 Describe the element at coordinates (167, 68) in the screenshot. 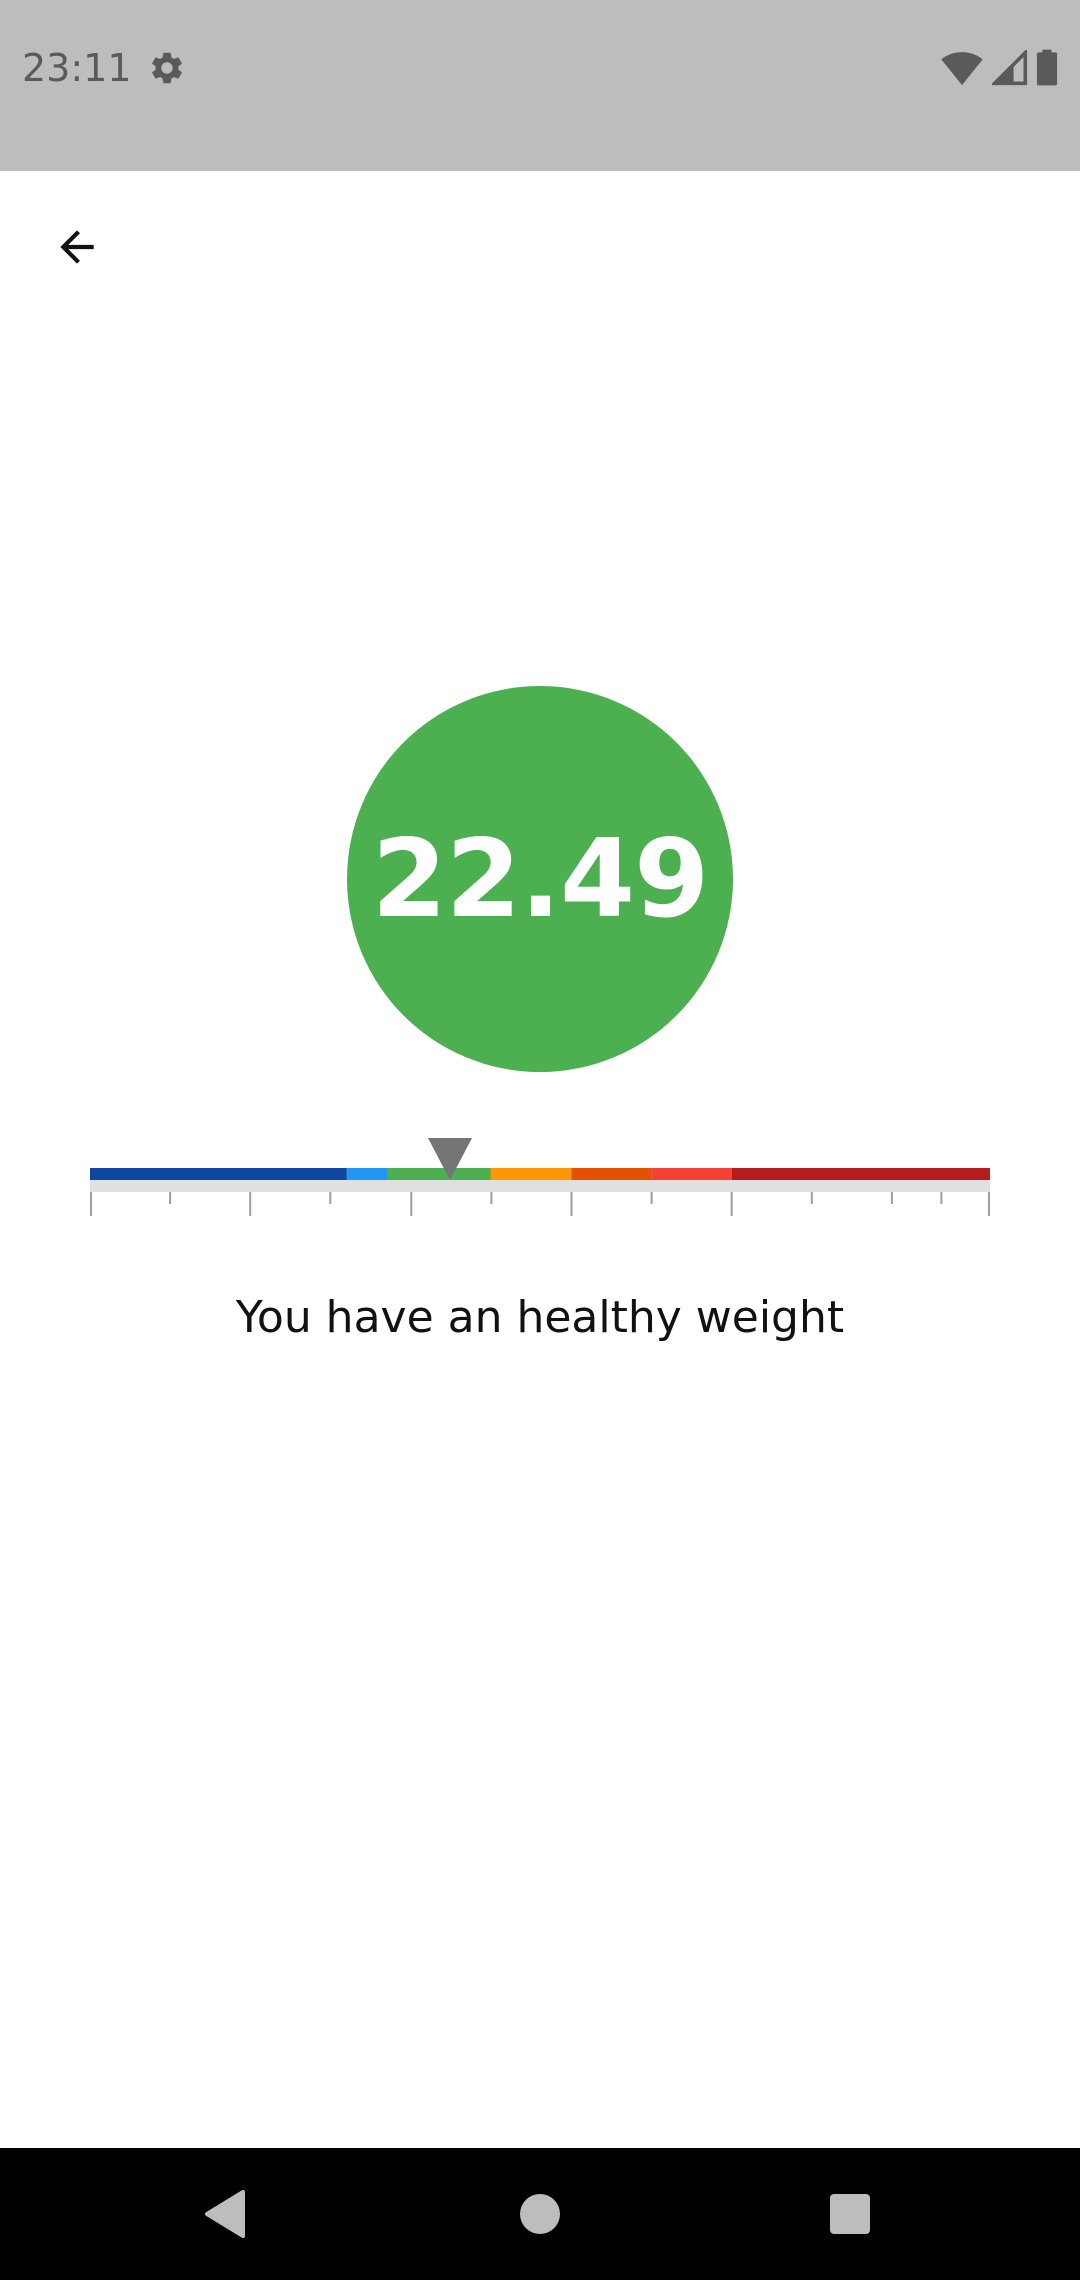

I see `gear-icon` at that location.